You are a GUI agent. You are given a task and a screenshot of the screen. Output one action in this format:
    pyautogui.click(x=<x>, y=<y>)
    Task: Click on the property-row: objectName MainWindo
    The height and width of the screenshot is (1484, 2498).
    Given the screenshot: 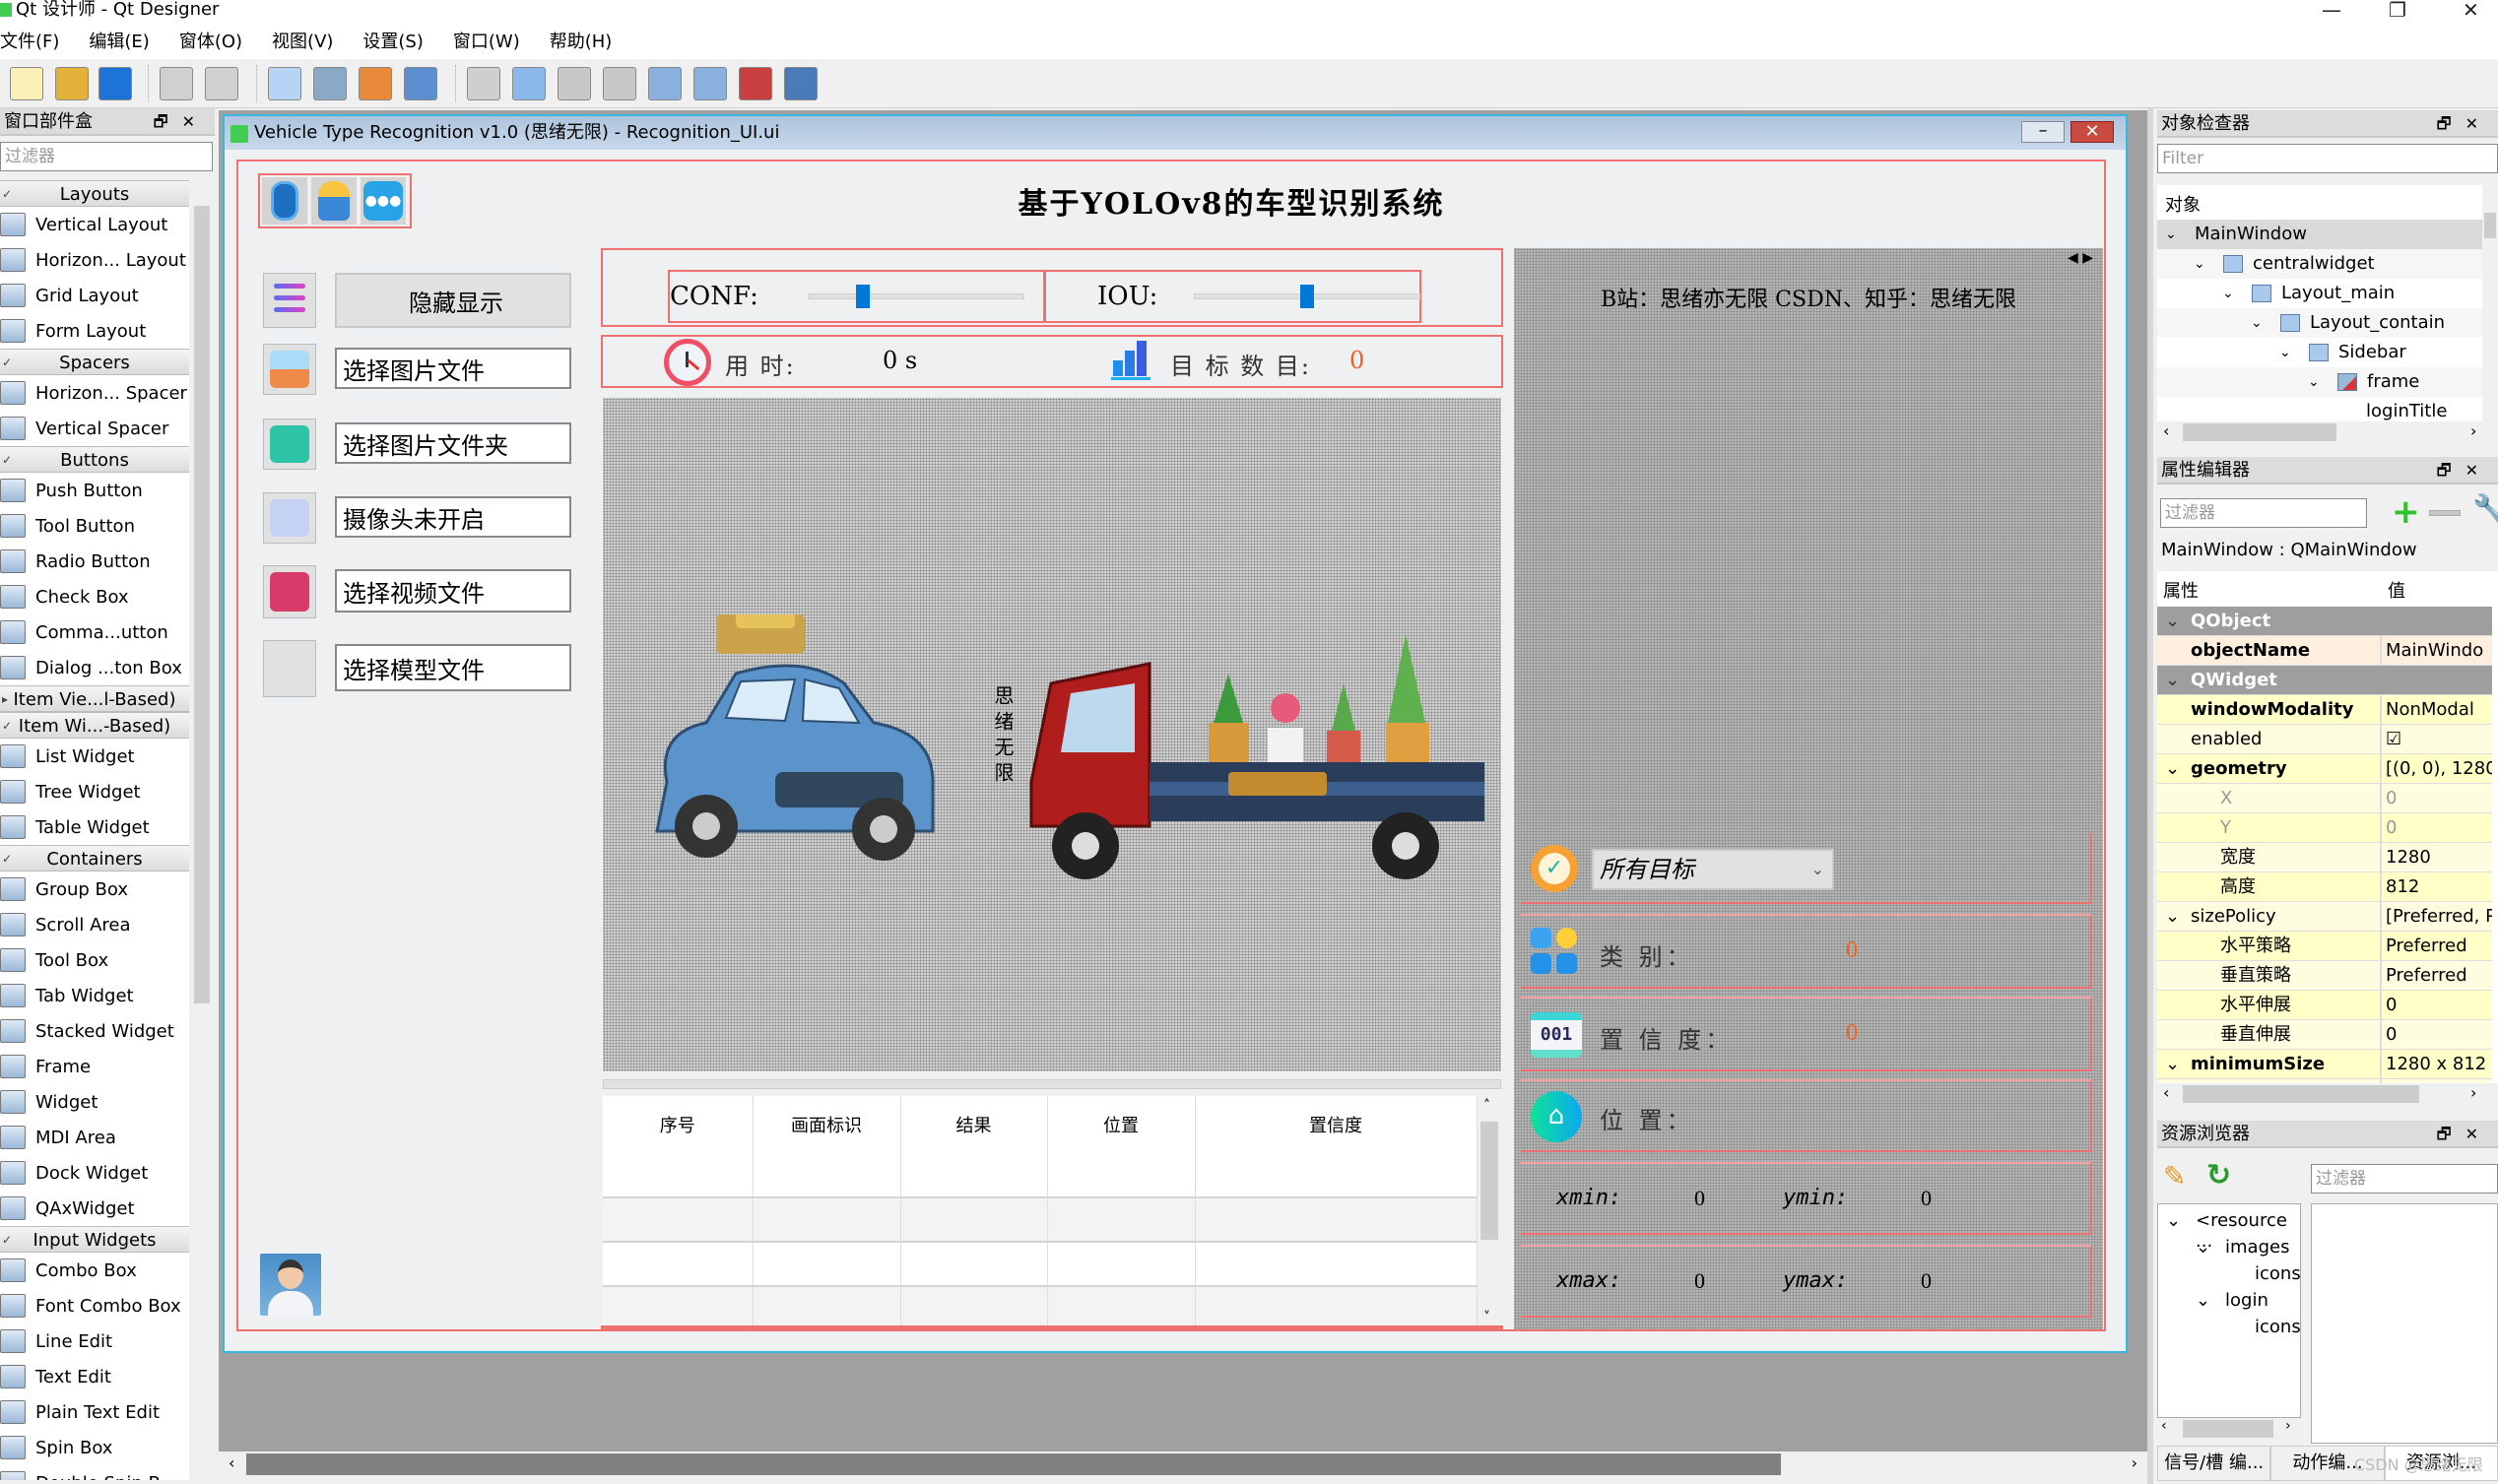 What is the action you would take?
    pyautogui.click(x=2324, y=651)
    